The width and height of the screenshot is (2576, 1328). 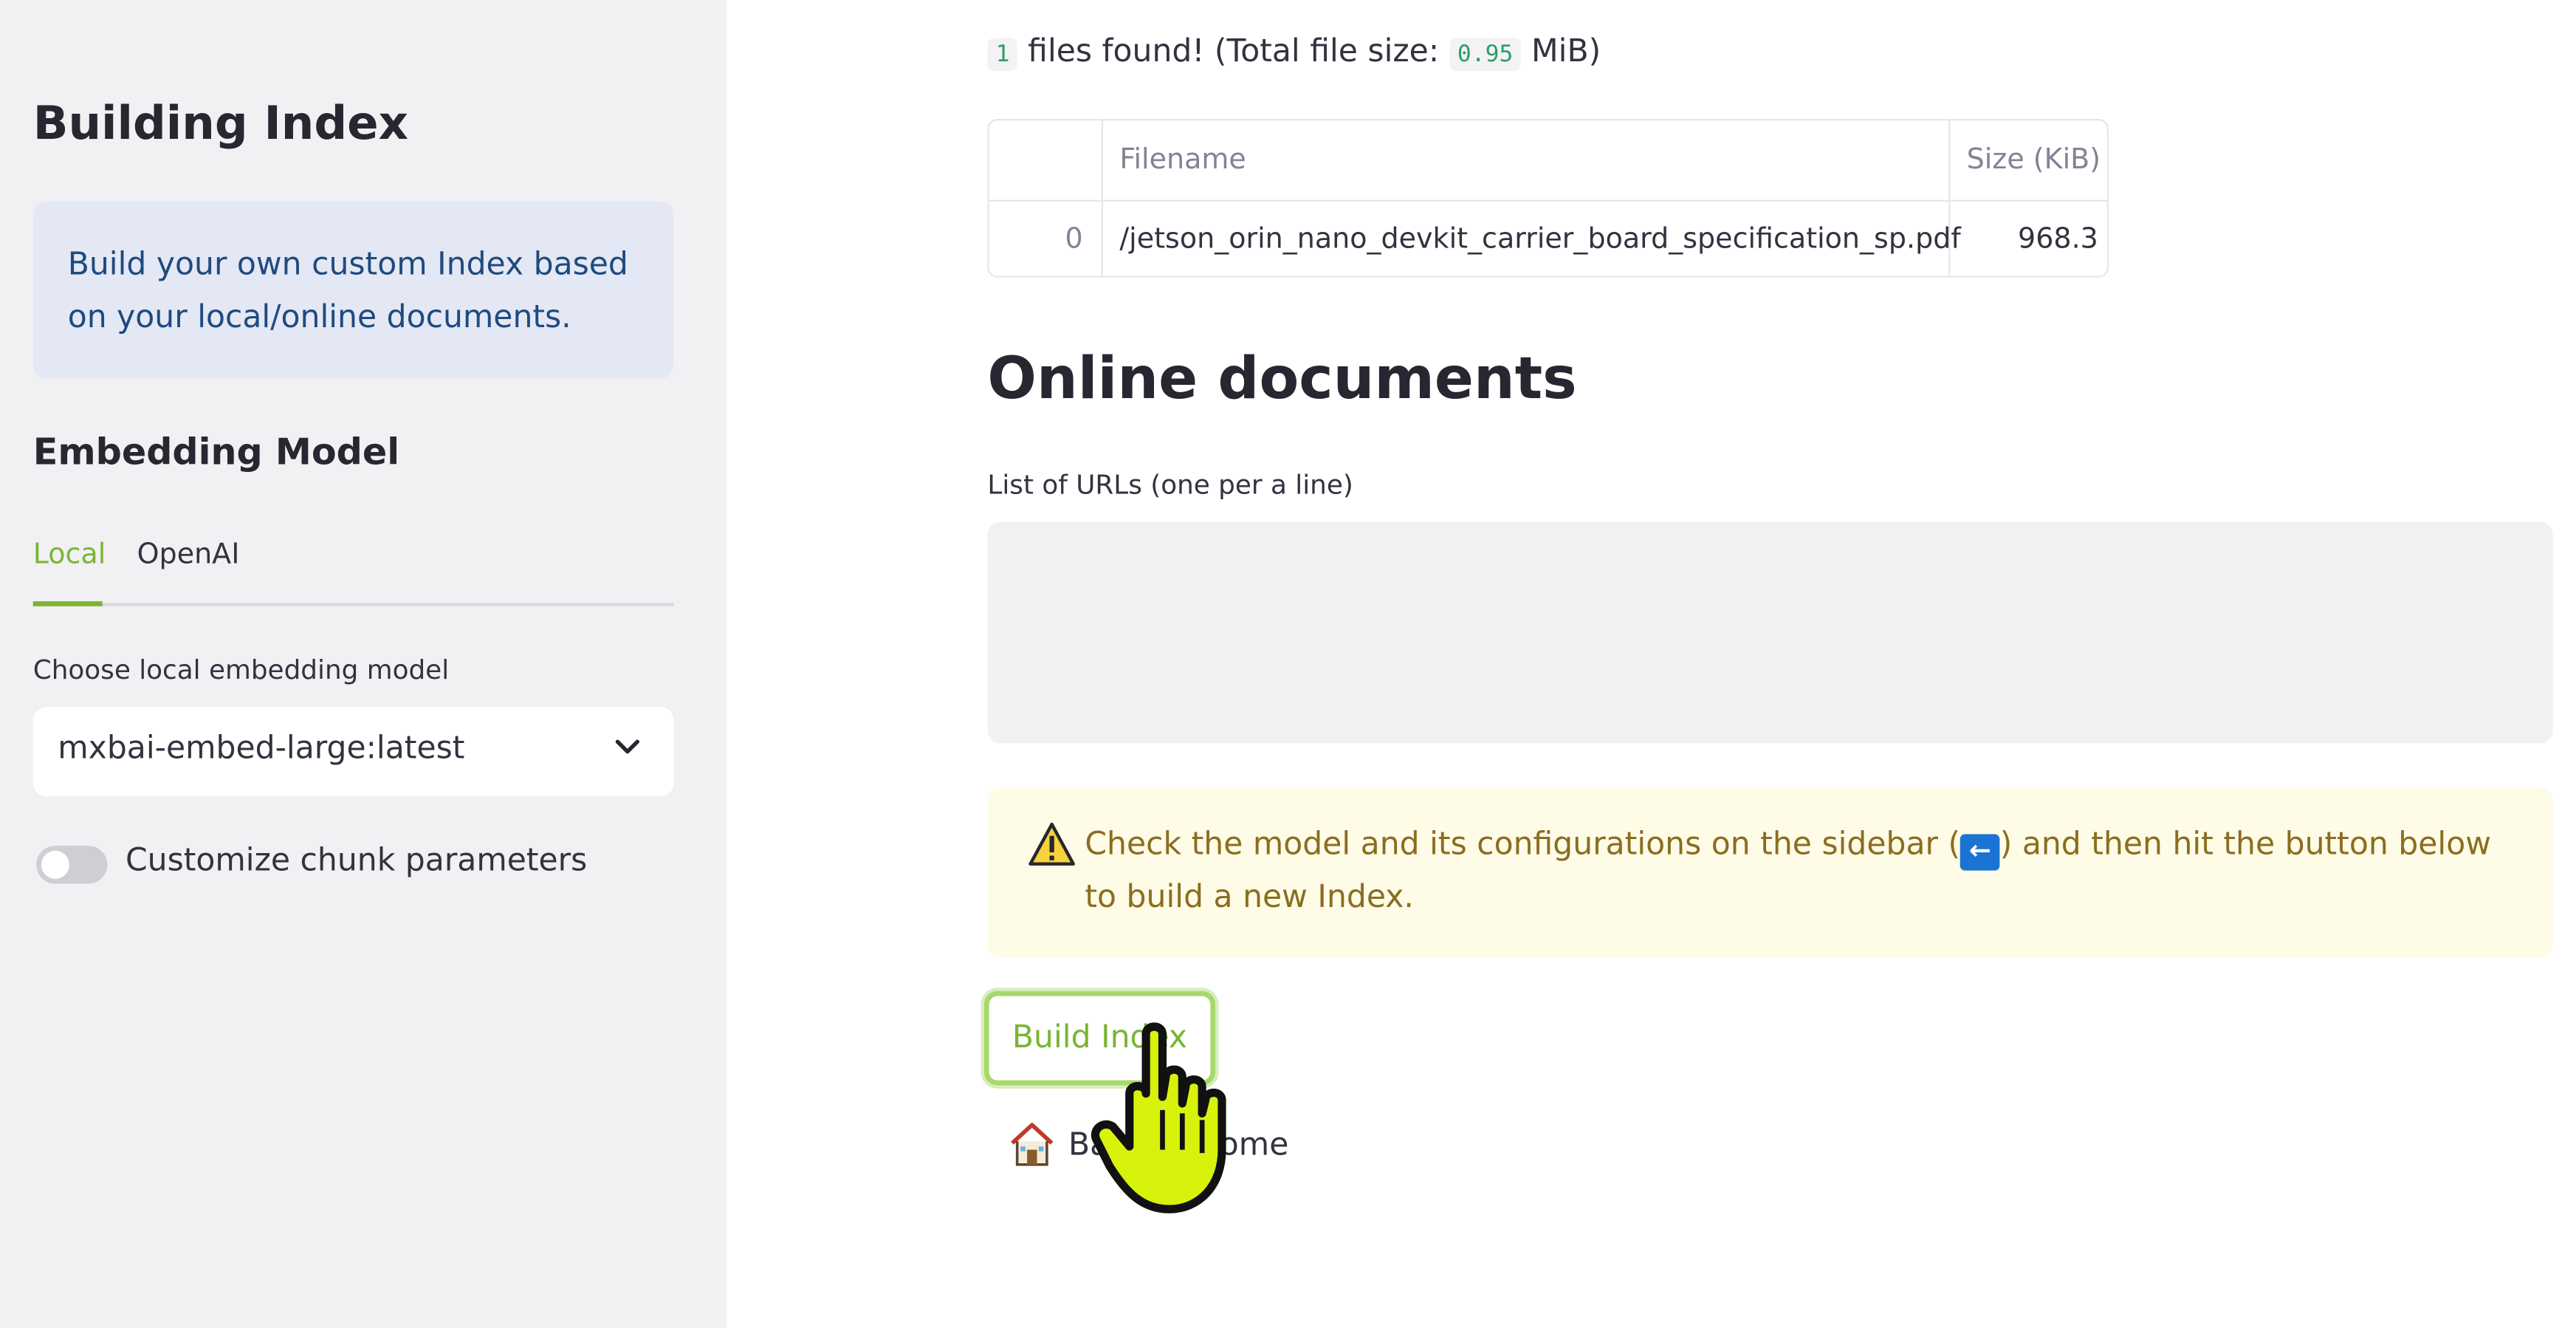 What do you see at coordinates (1282, 380) in the screenshot?
I see `online-documents-heading: Online documents` at bounding box center [1282, 380].